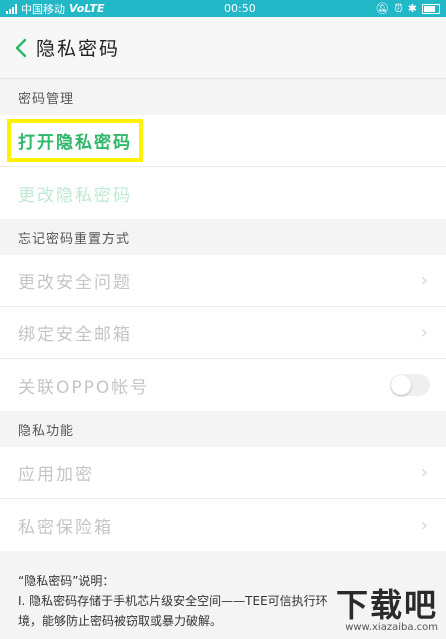 The height and width of the screenshot is (639, 446). I want to click on bind-security-email-label: 绑定安全邮箱, so click(75, 335).